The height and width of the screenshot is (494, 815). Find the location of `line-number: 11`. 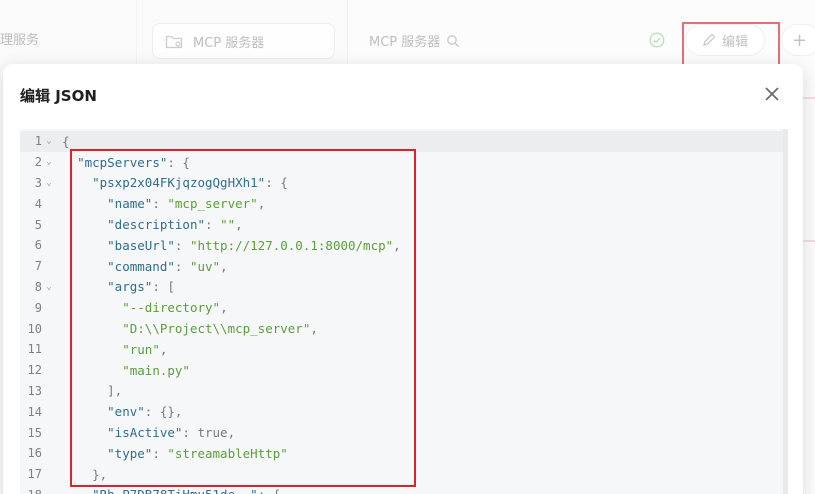

line-number: 11 is located at coordinates (34, 349).